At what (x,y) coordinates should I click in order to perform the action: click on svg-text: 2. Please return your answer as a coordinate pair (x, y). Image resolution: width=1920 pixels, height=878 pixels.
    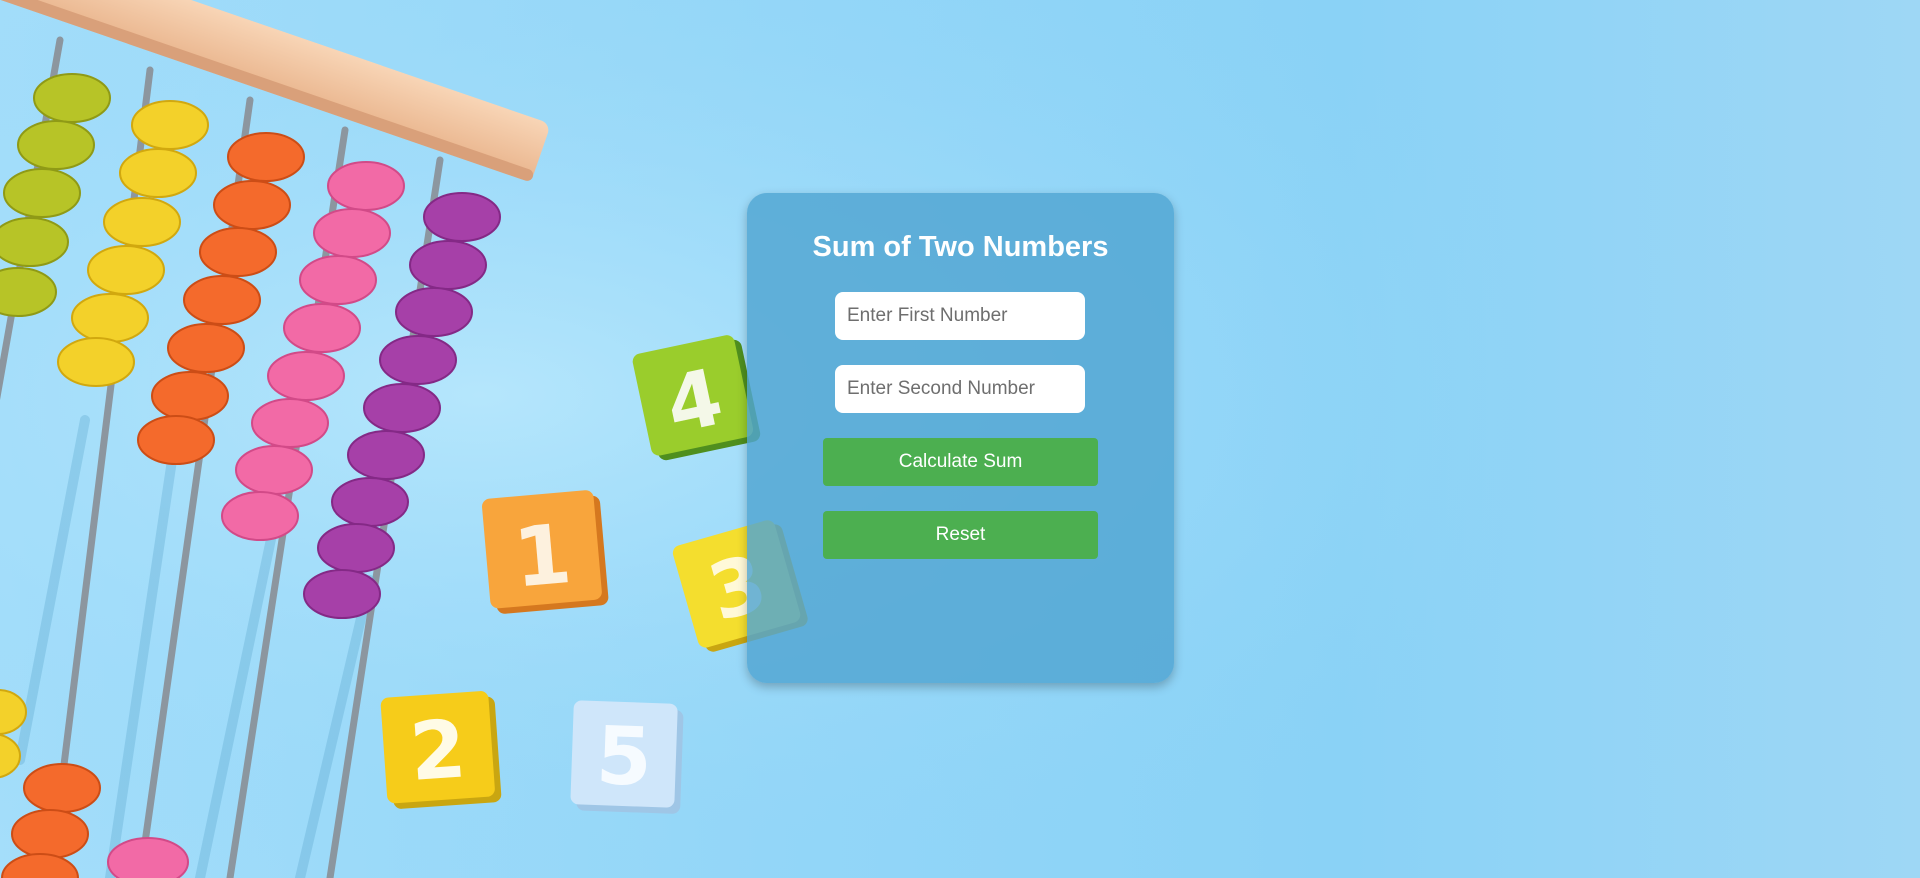
    Looking at the image, I should click on (438, 750).